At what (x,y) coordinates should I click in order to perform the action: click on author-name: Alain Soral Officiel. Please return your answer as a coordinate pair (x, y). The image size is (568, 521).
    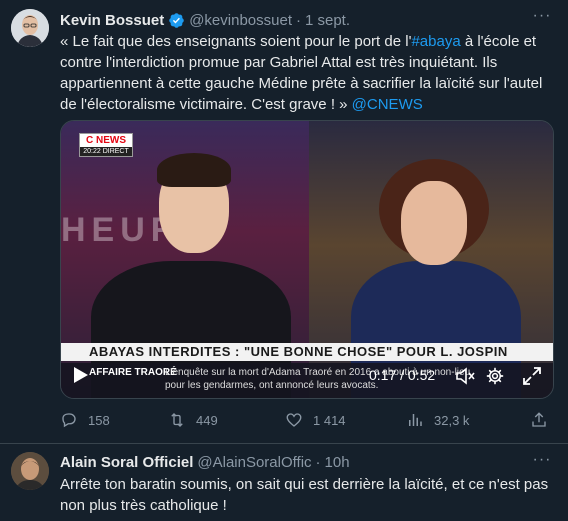
    Looking at the image, I should click on (126, 462).